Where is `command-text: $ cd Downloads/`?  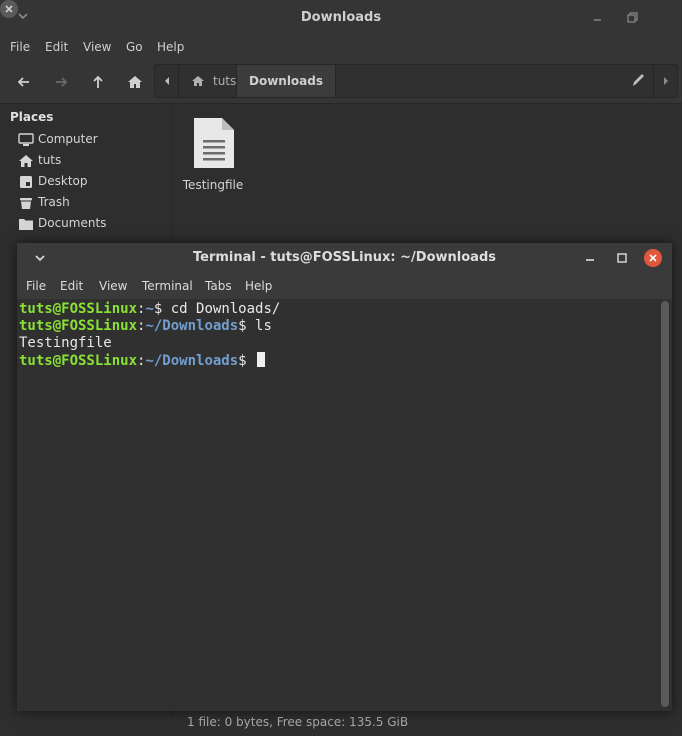 command-text: $ cd Downloads/ is located at coordinates (217, 309).